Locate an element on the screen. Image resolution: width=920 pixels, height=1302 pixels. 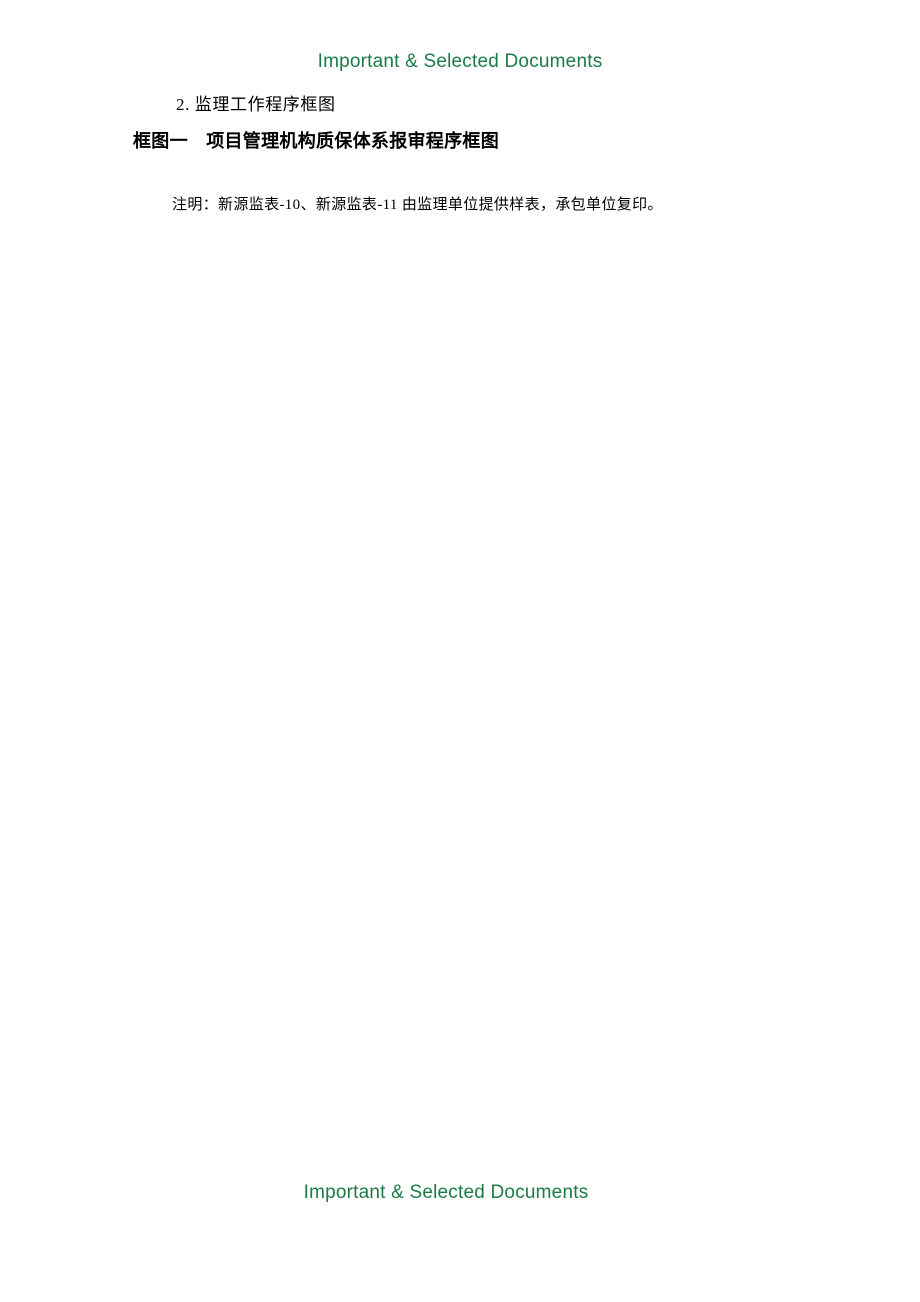
page-header: Important & Selected Documents is located at coordinates (460, 62).